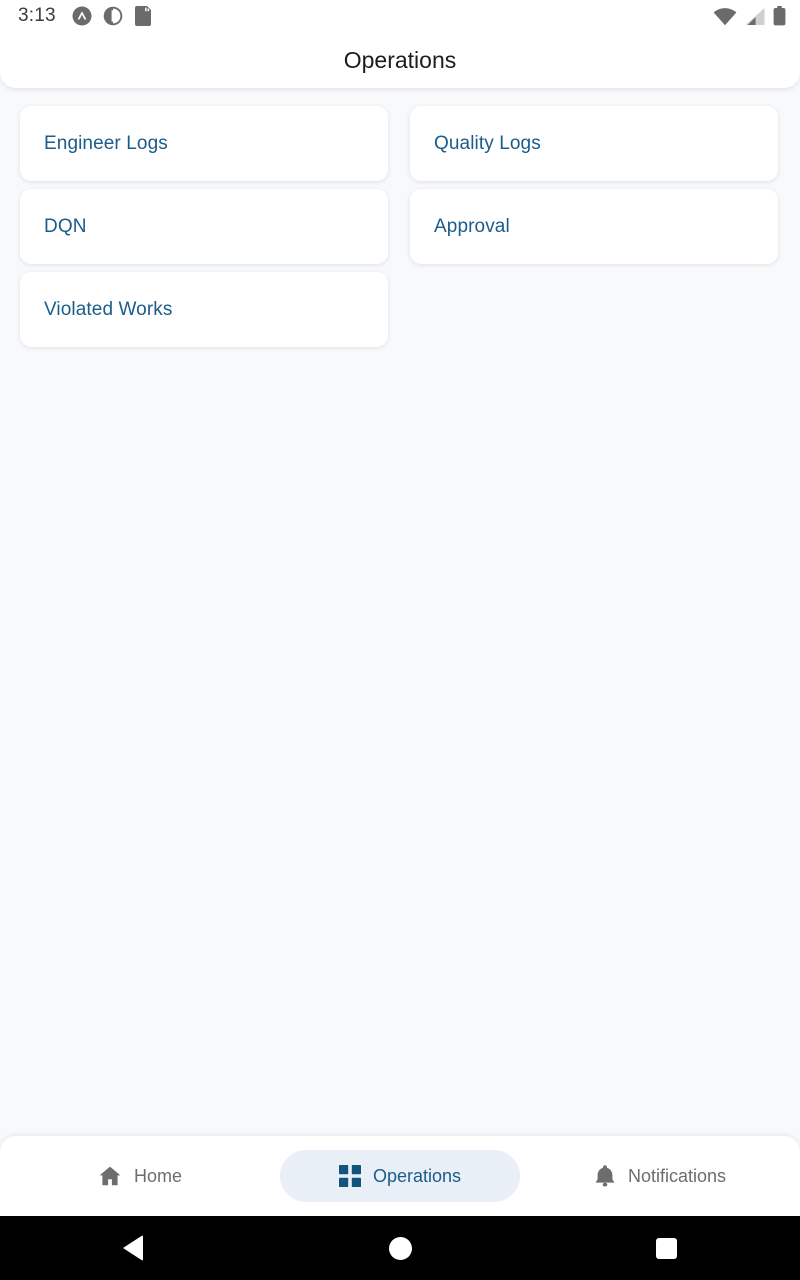 The height and width of the screenshot is (1280, 800). I want to click on bell-icon, so click(605, 1176).